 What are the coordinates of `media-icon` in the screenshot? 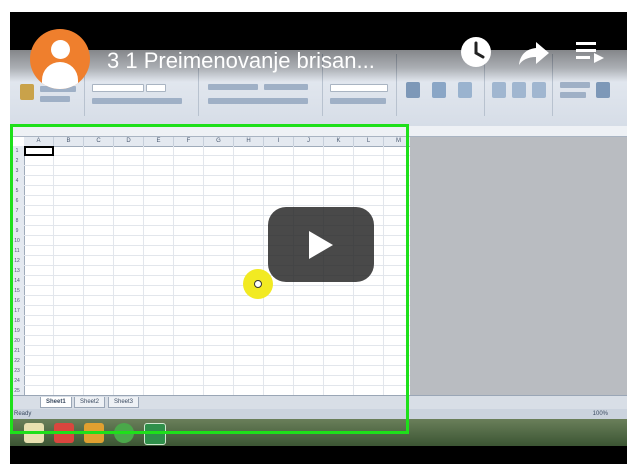 It's located at (124, 433).